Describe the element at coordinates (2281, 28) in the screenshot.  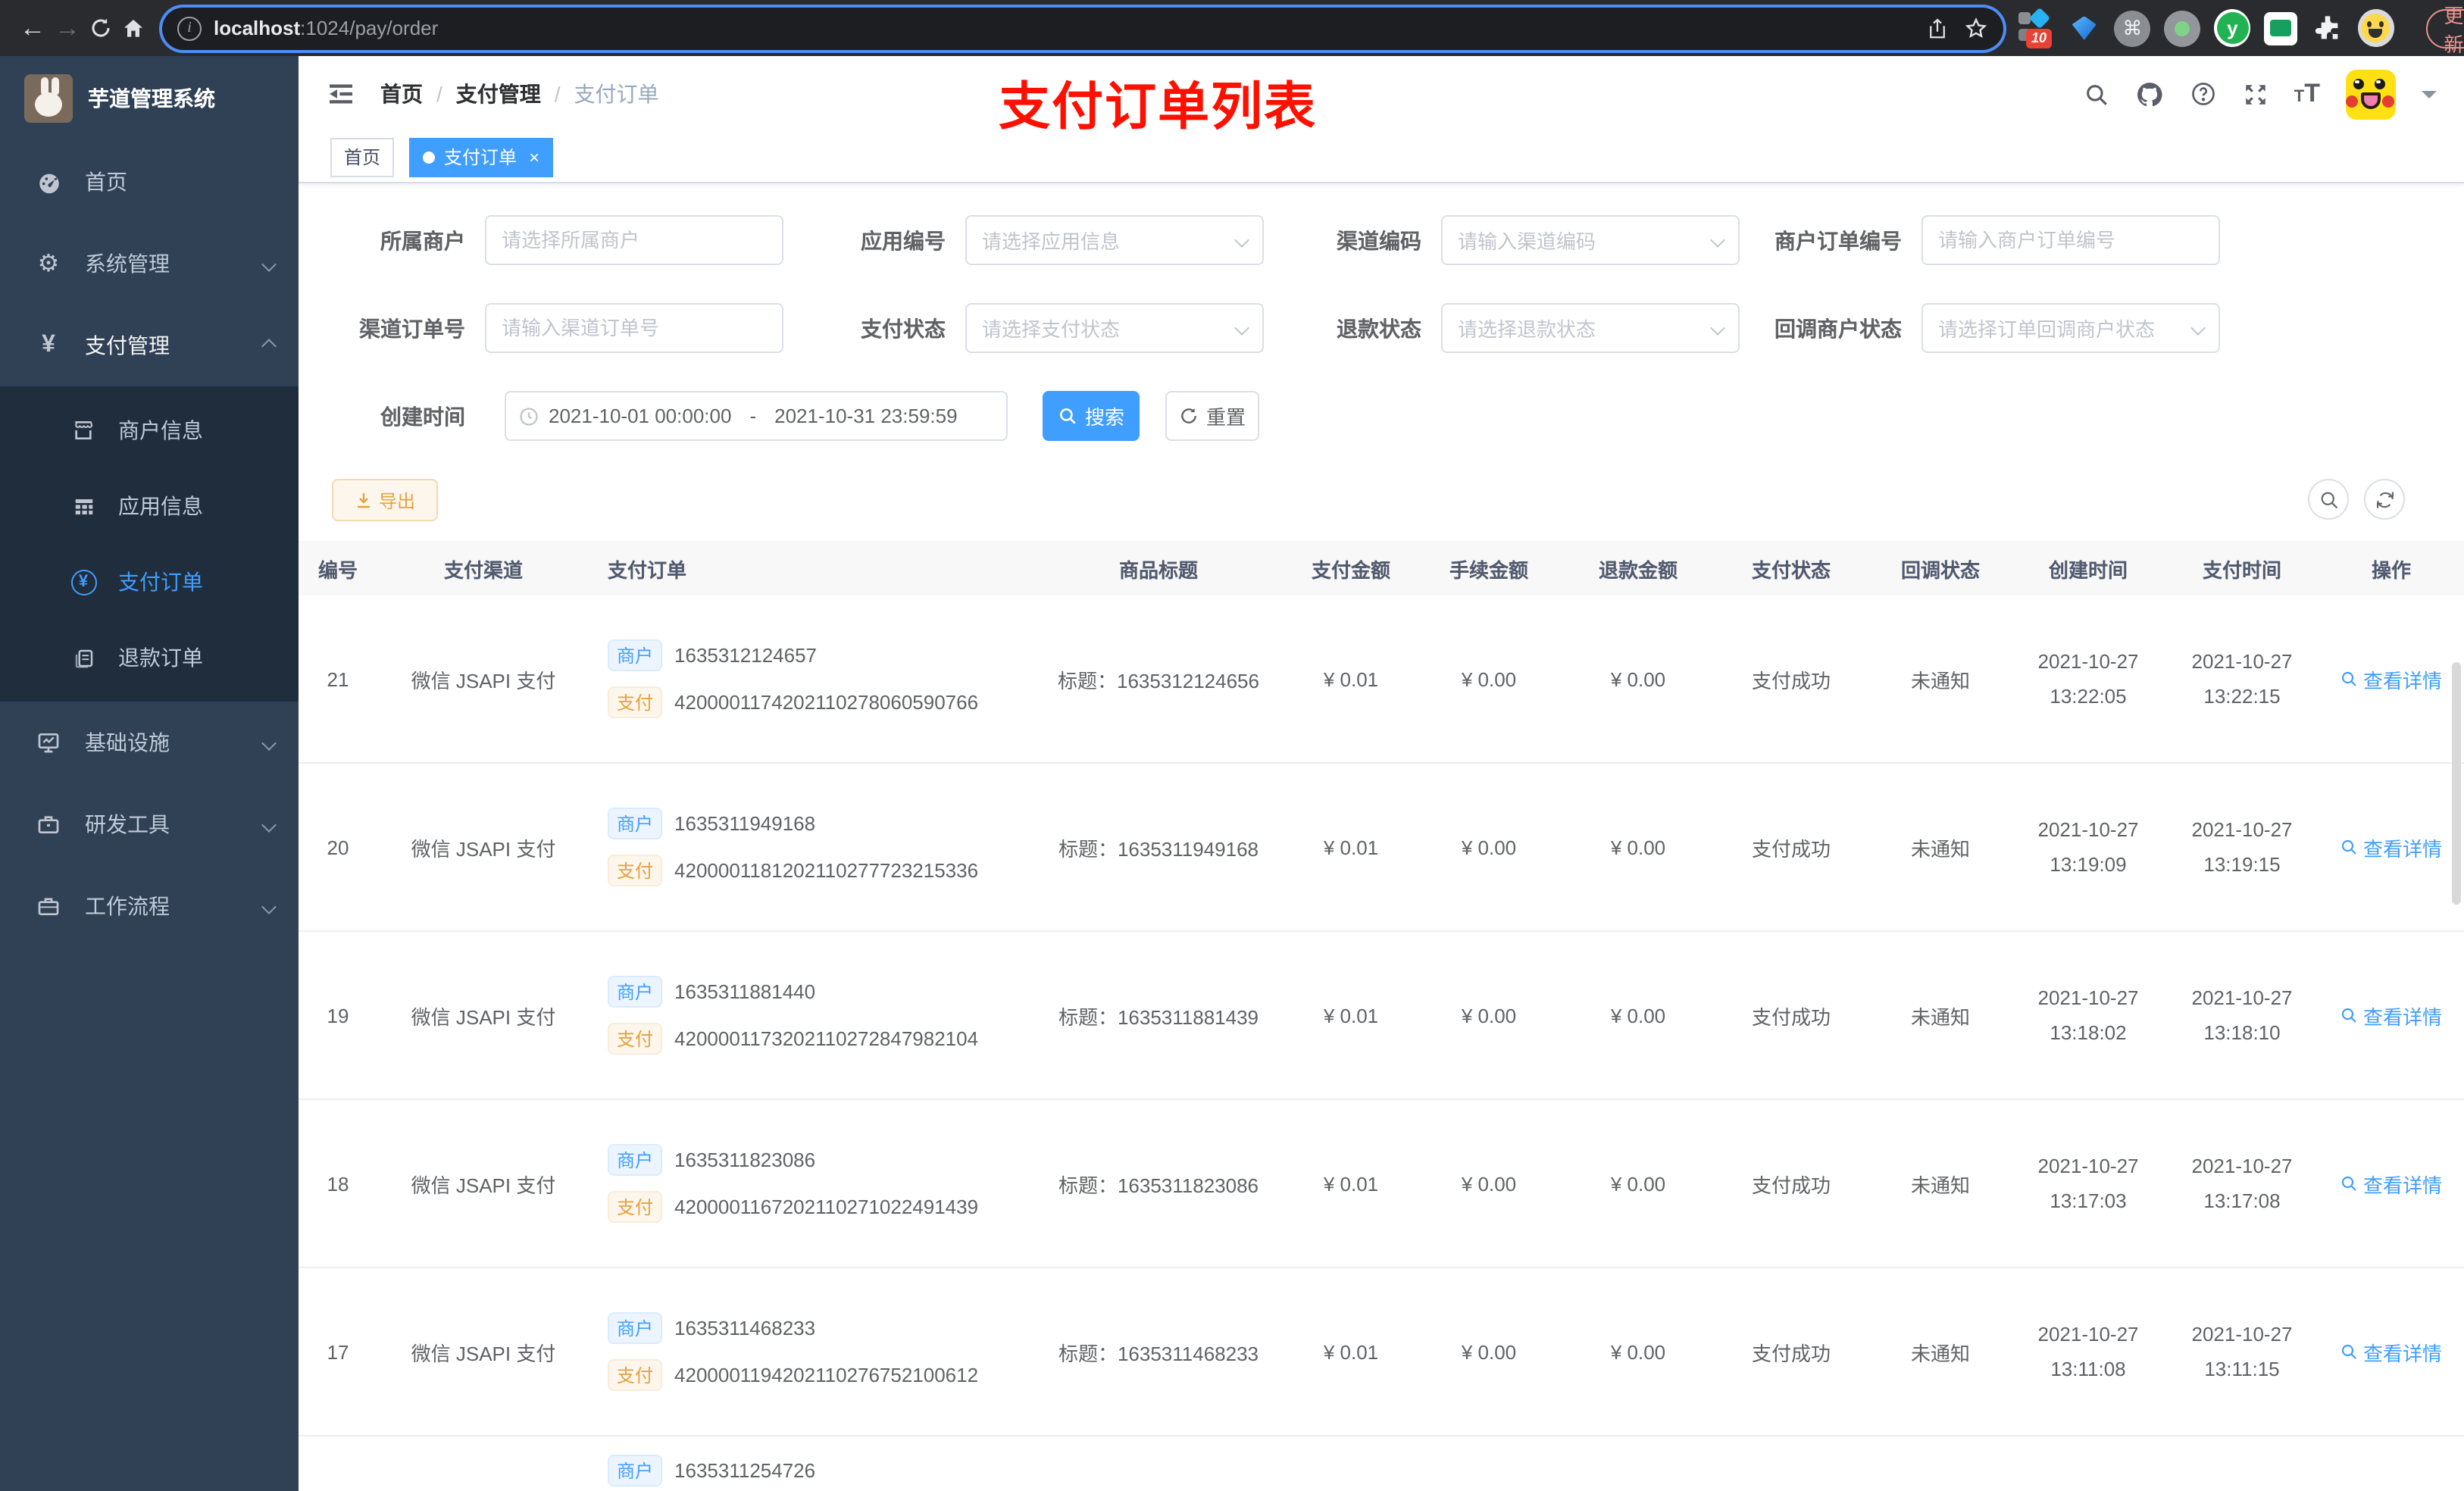
I see `extension-chat` at that location.